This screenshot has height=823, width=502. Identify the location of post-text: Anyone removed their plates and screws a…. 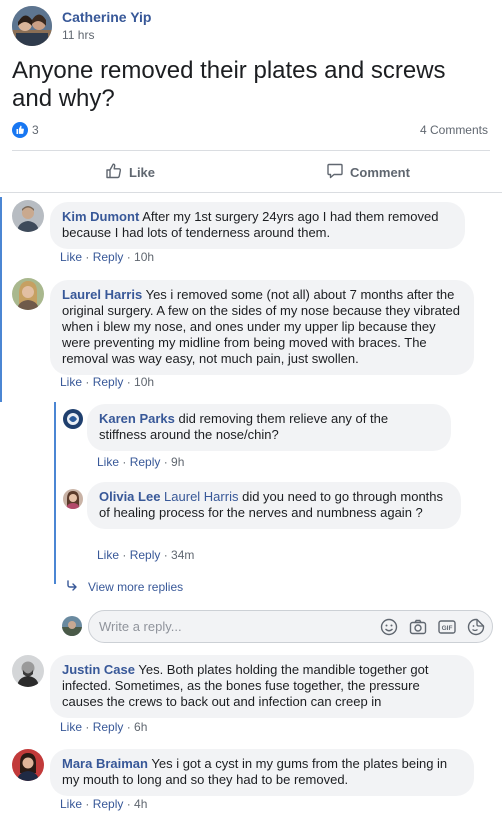
(229, 84).